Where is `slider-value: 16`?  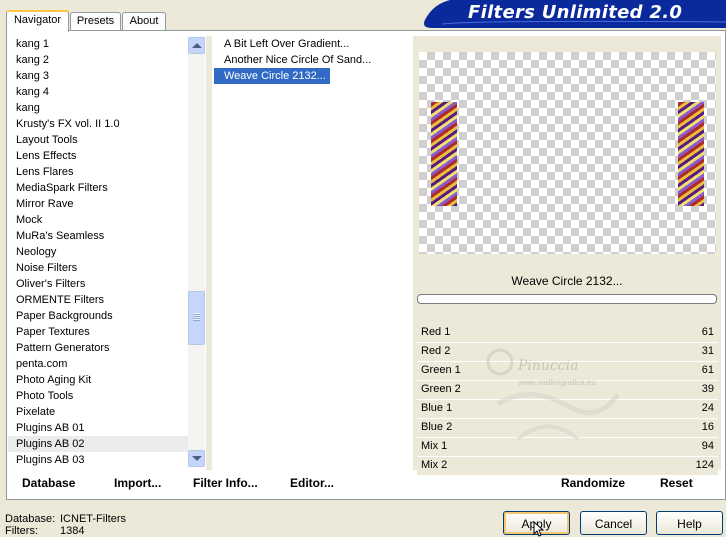 slider-value: 16 is located at coordinates (707, 427).